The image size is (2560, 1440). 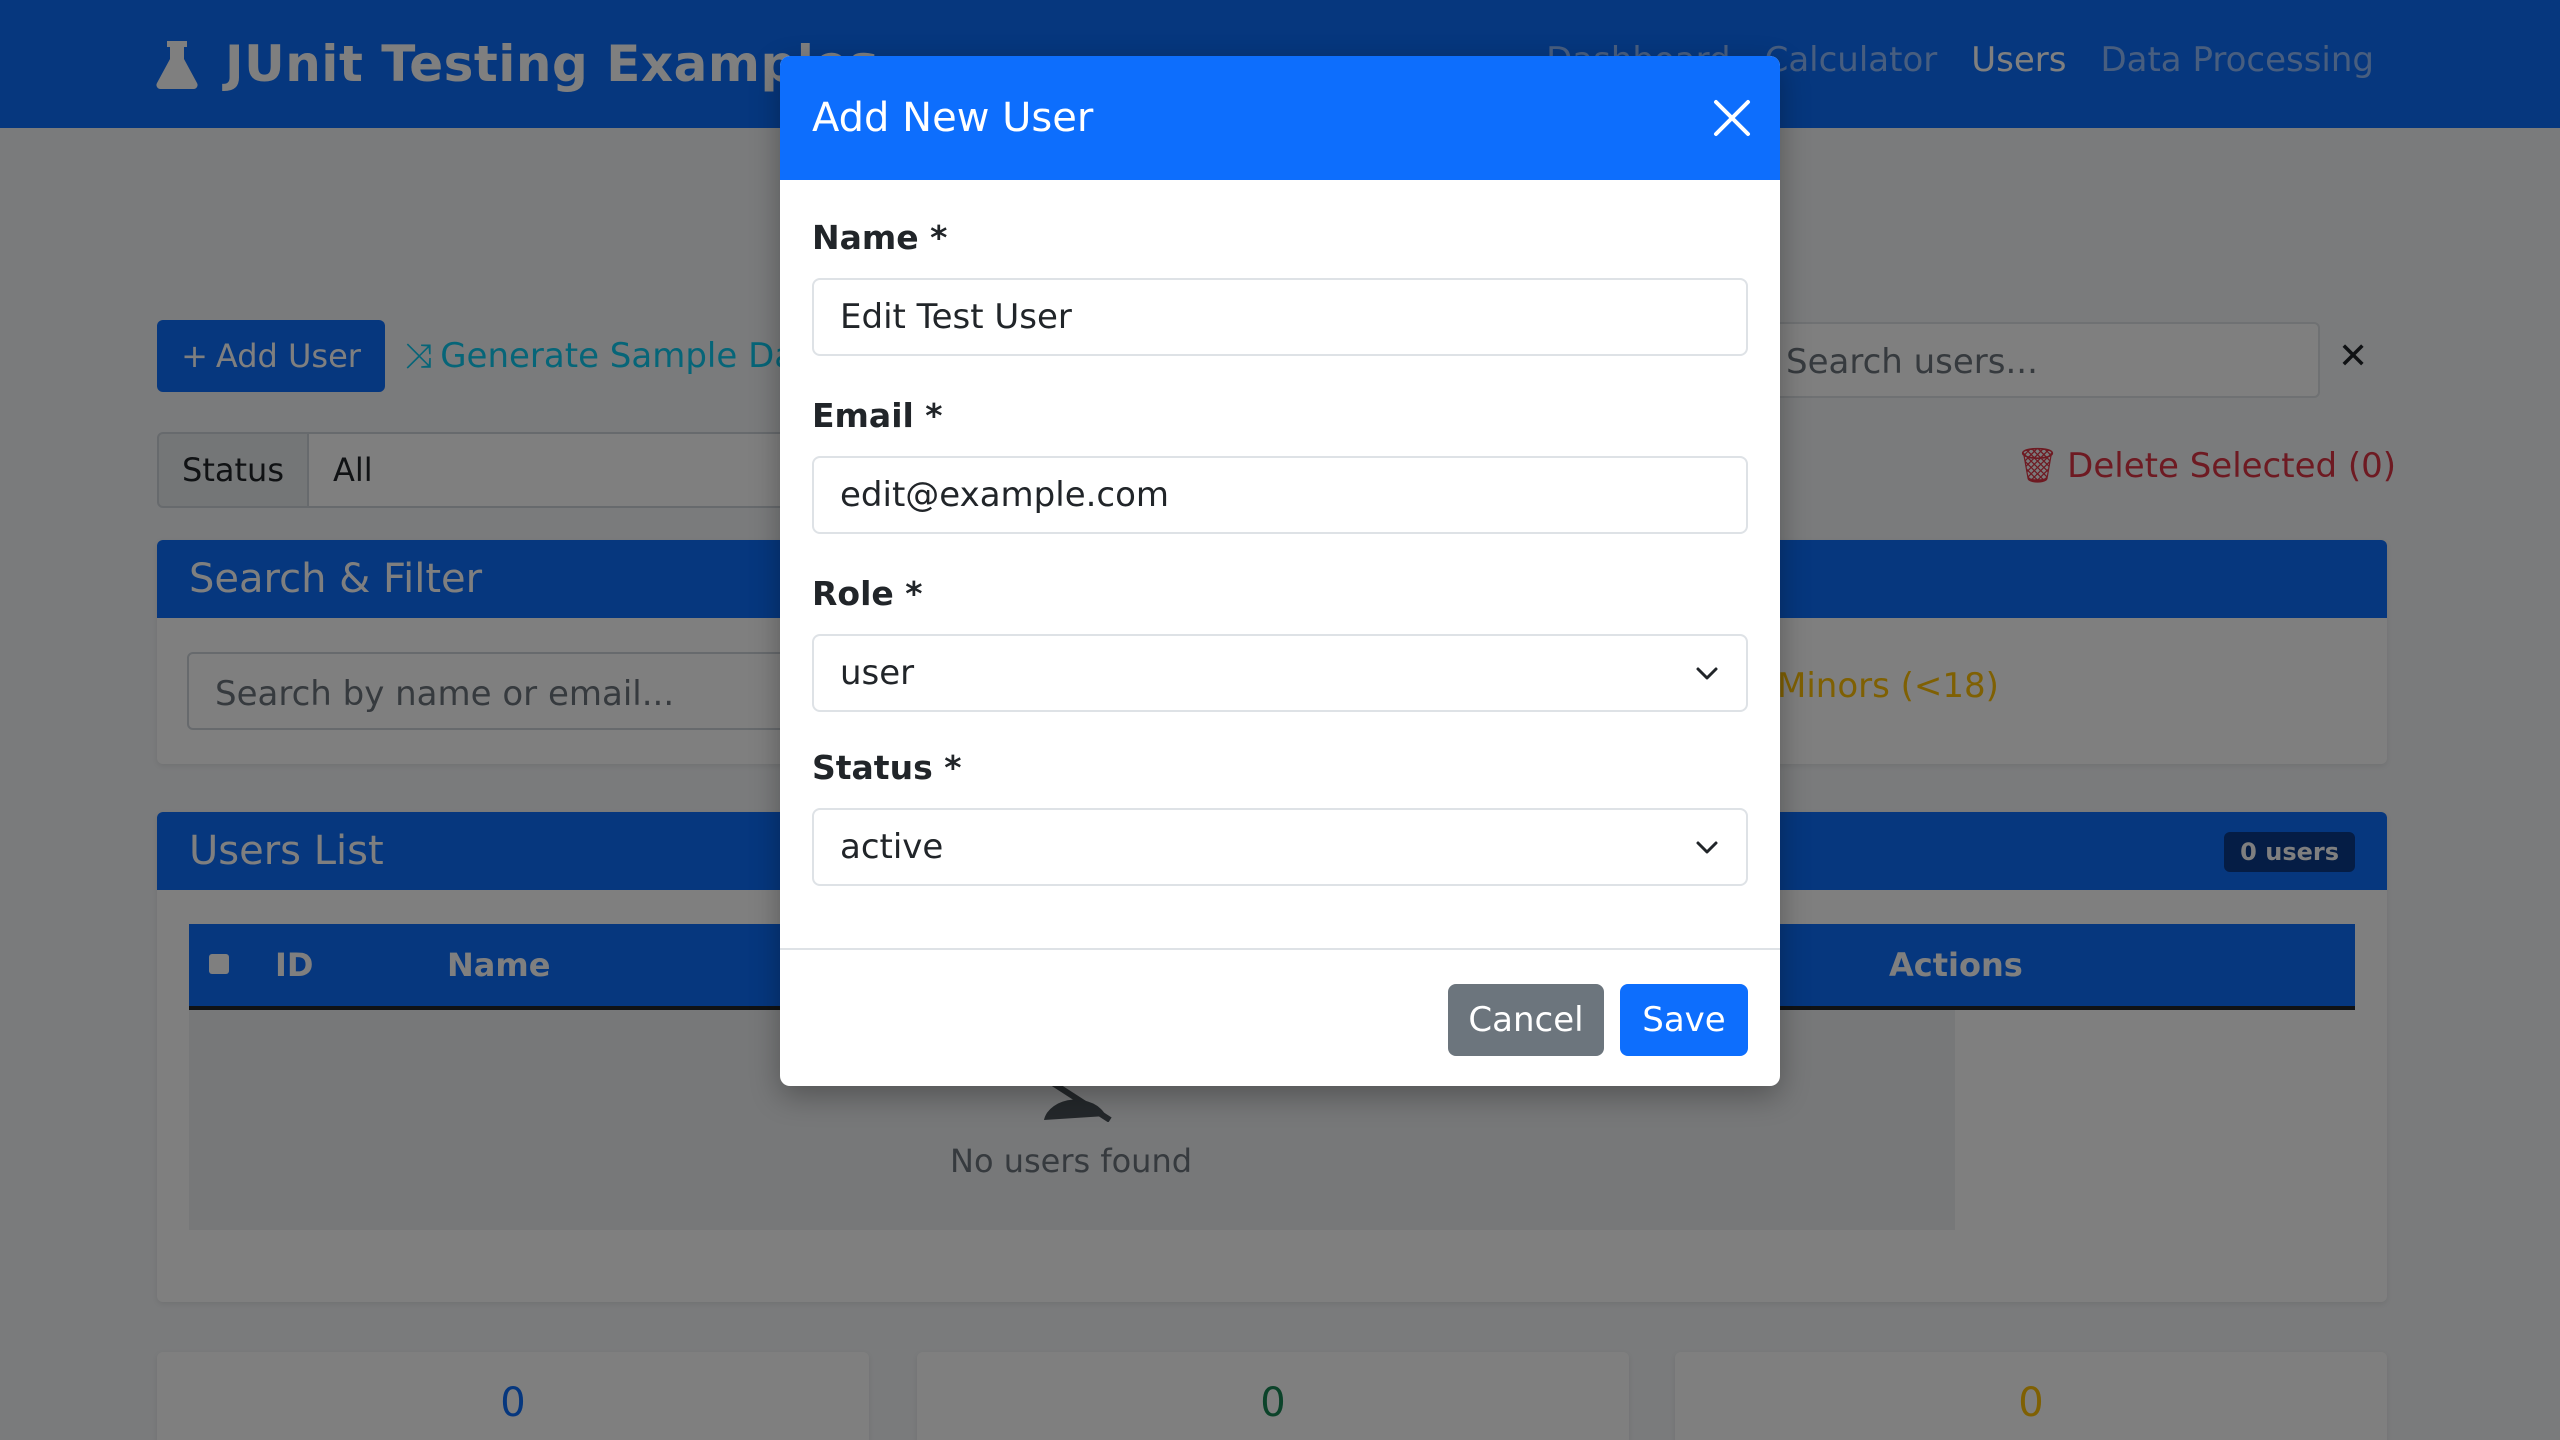 I want to click on name-label: Name *, so click(x=880, y=237).